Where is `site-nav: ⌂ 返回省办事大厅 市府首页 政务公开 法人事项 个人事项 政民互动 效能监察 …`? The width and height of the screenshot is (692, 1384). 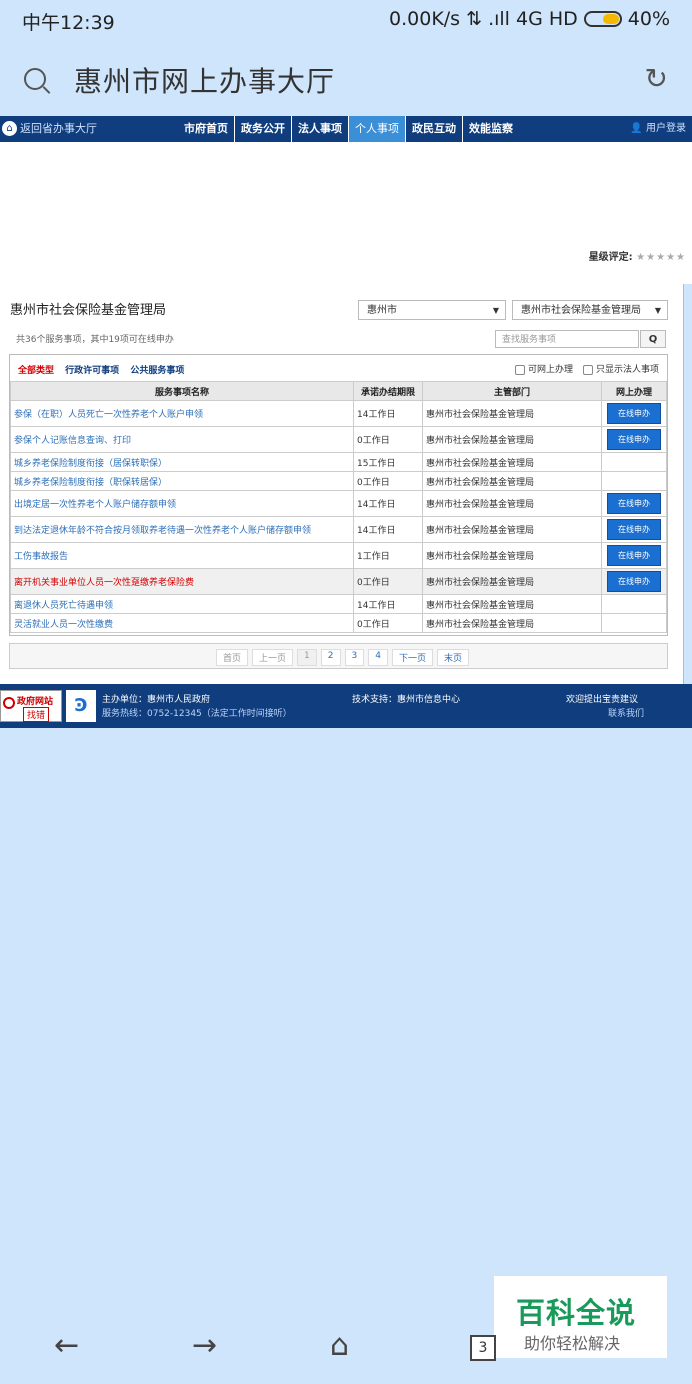
site-nav: ⌂ 返回省办事大厅 市府首页 政务公开 法人事项 个人事项 政民互动 效能监察 … is located at coordinates (346, 129).